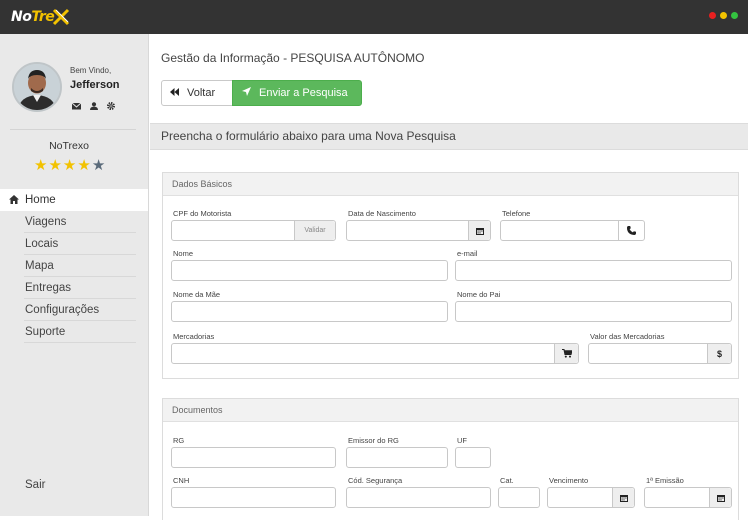 The image size is (748, 520). Describe the element at coordinates (181, 480) in the screenshot. I see `cnh-label: CNH` at that location.